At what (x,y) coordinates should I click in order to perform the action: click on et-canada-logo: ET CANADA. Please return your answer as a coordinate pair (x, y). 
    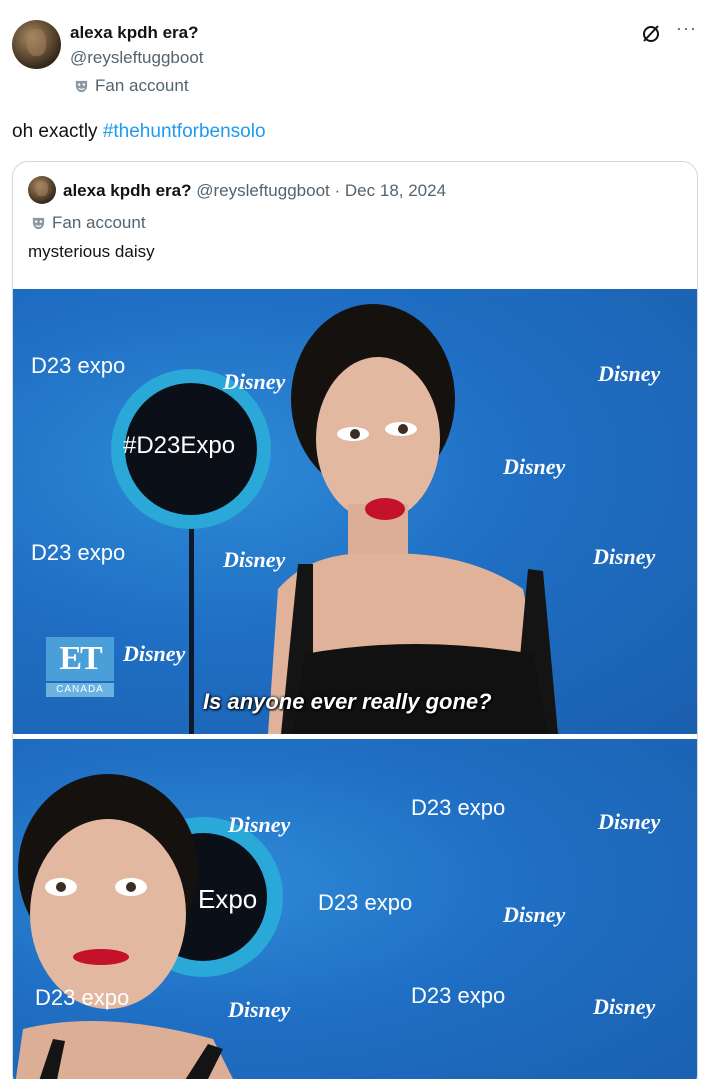
    Looking at the image, I should click on (80, 668).